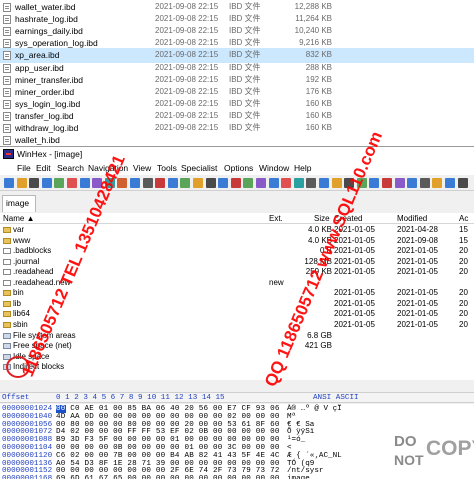 This screenshot has width=474, height=479. What do you see at coordinates (274, 168) in the screenshot?
I see `menu-window: Window` at bounding box center [274, 168].